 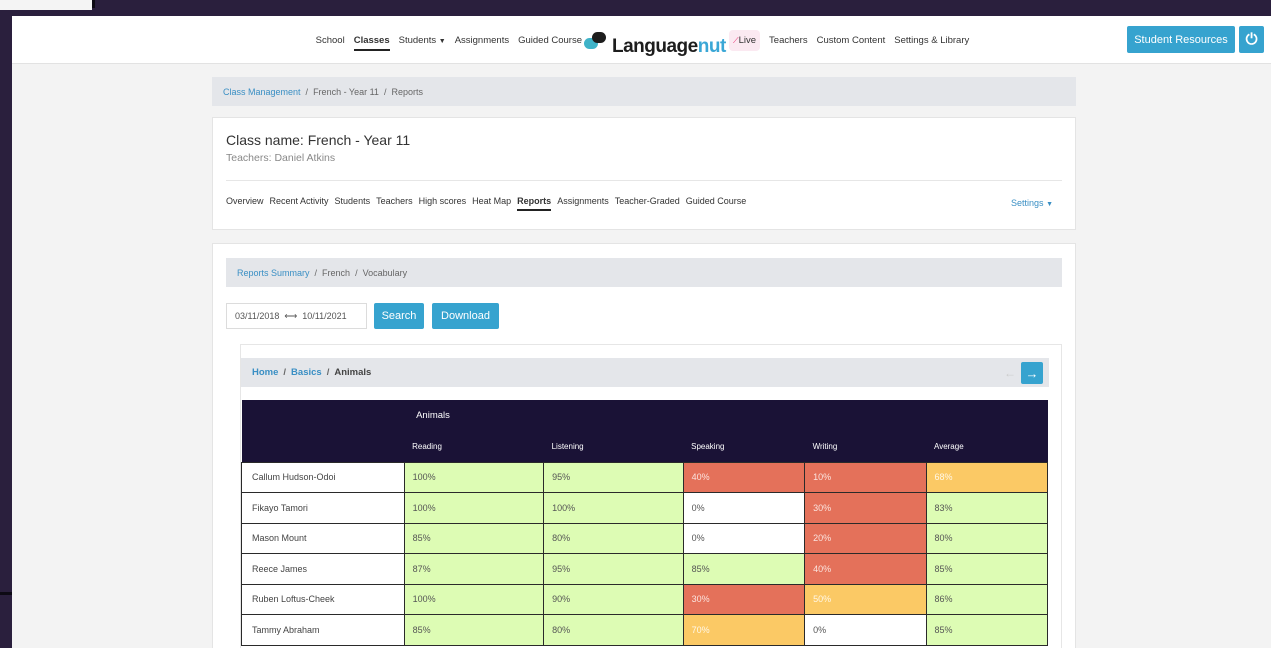 I want to click on nav-guided-course: Guided Course, so click(x=550, y=40).